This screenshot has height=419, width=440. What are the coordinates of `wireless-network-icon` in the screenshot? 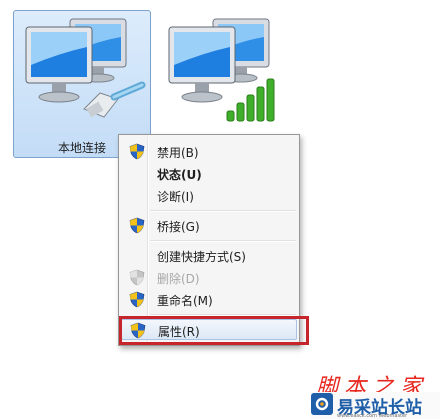 It's located at (221, 70).